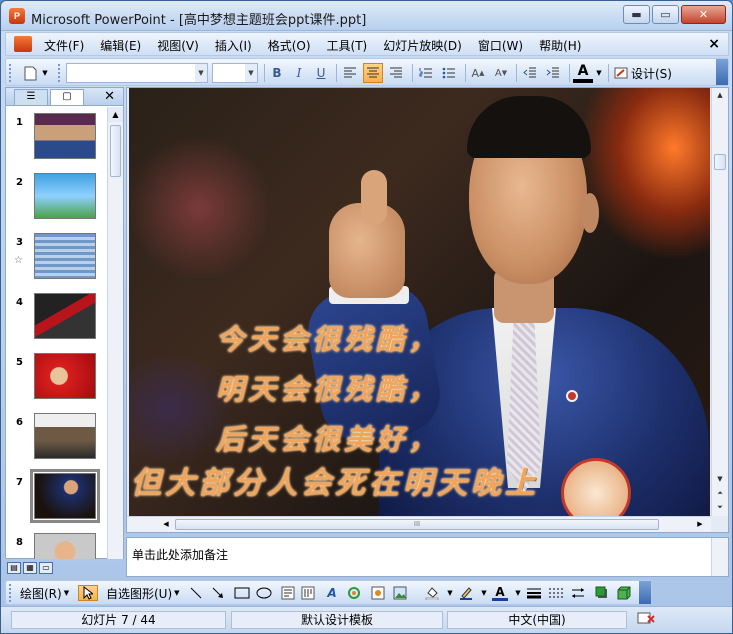 Image resolution: width=733 pixels, height=634 pixels. I want to click on maximize-button: ▭, so click(665, 14).